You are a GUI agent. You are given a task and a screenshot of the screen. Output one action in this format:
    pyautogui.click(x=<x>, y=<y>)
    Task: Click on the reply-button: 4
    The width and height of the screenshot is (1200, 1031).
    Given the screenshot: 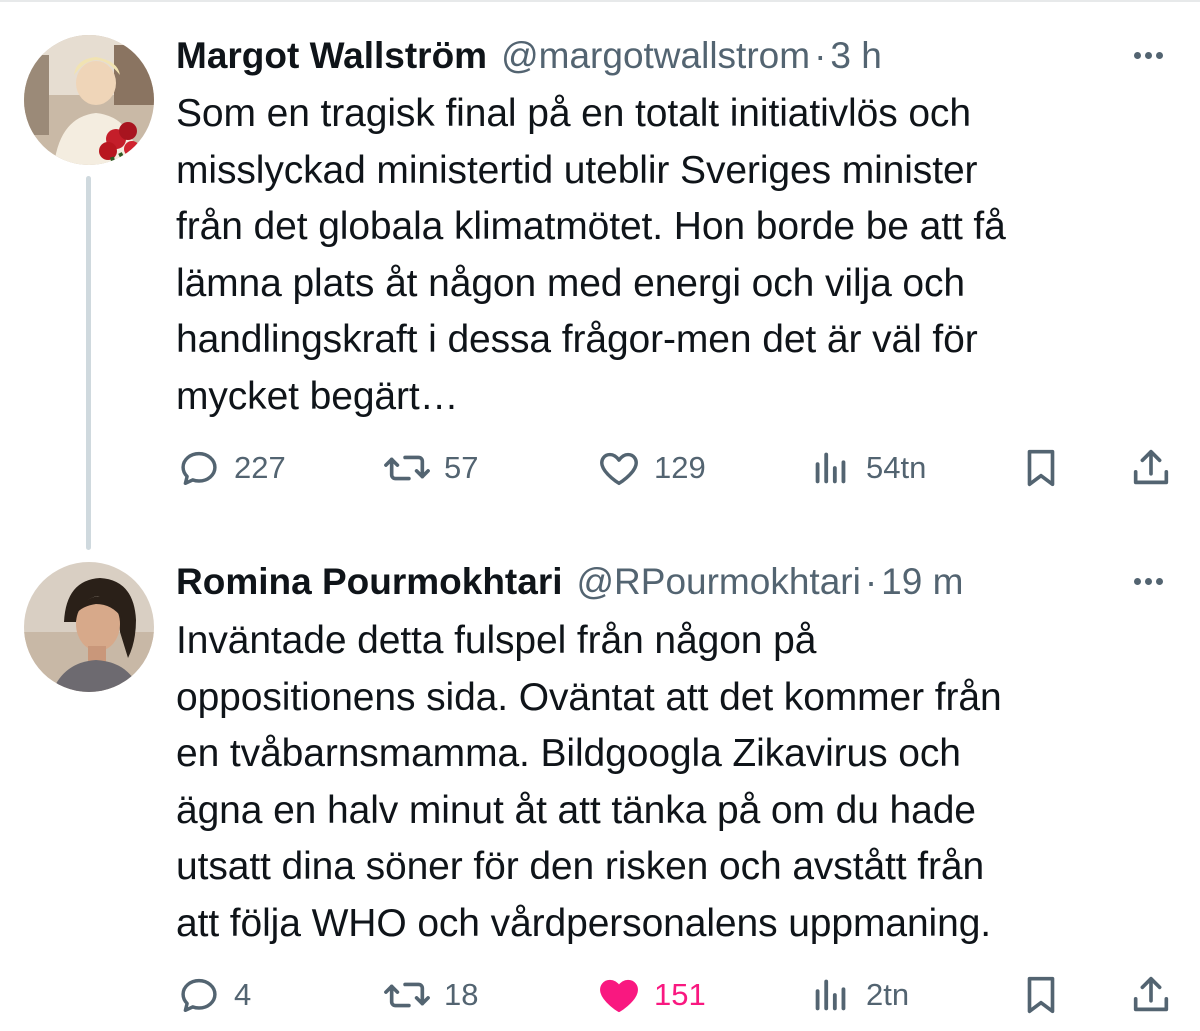 What is the action you would take?
    pyautogui.click(x=213, y=995)
    